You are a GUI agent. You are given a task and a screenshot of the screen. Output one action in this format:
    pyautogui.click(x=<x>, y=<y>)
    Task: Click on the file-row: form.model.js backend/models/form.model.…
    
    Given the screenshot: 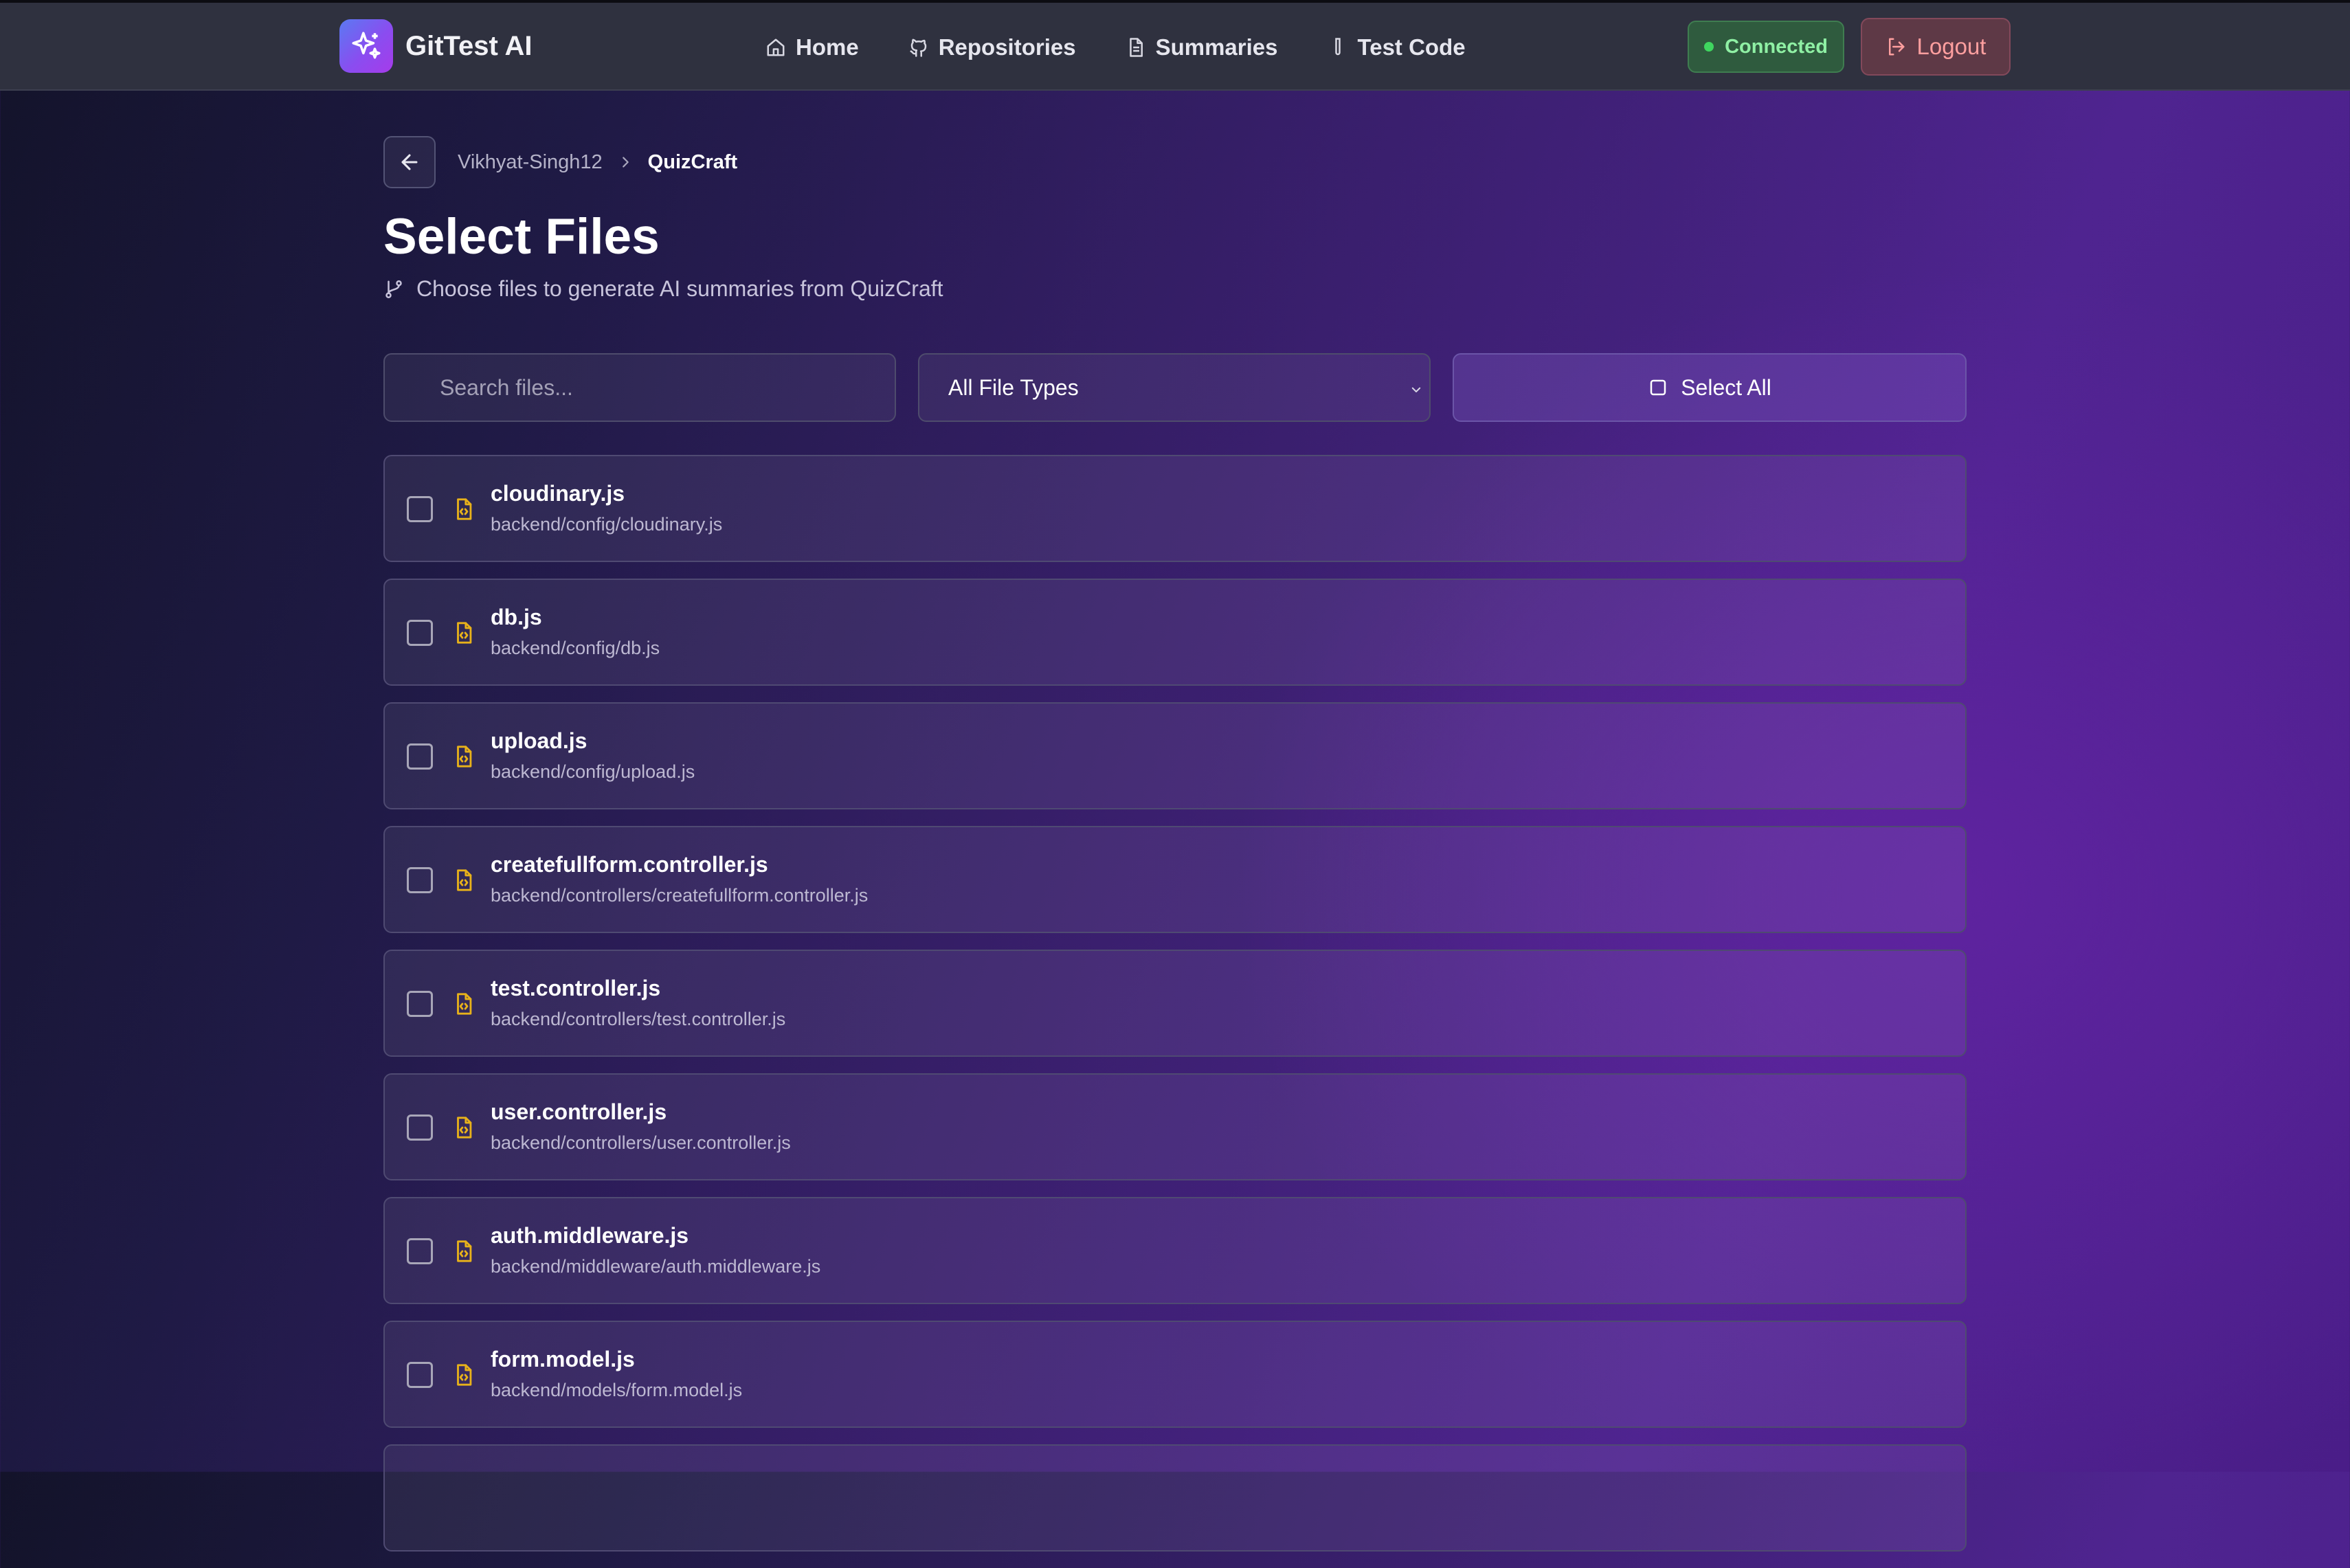 What is the action you would take?
    pyautogui.click(x=1175, y=1374)
    